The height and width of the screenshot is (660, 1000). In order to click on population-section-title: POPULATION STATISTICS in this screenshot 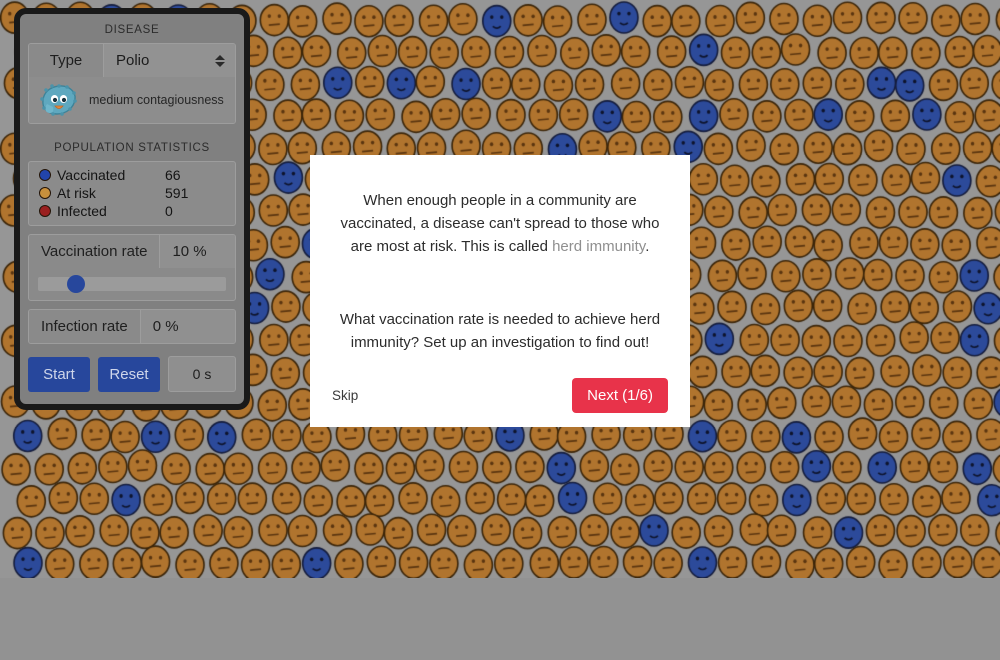, I will do `click(132, 148)`.